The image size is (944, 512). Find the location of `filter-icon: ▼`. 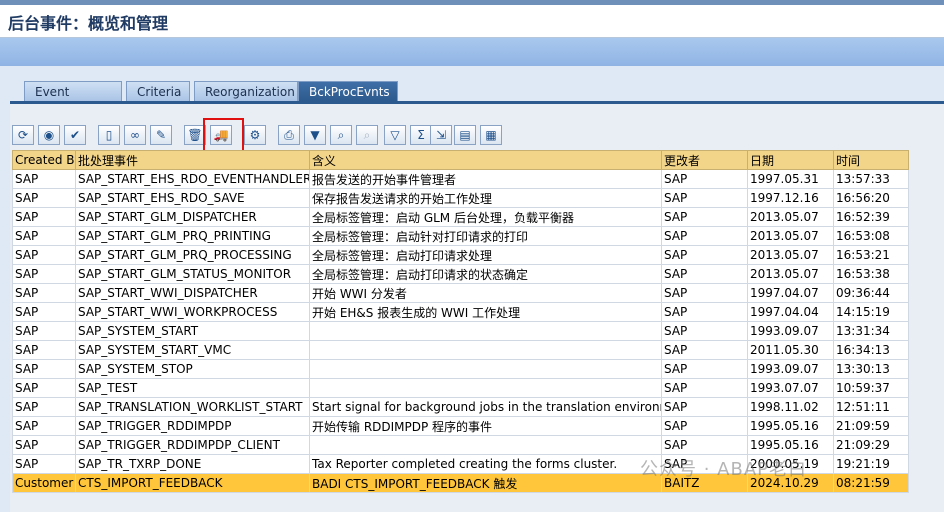

filter-icon: ▼ is located at coordinates (315, 135).